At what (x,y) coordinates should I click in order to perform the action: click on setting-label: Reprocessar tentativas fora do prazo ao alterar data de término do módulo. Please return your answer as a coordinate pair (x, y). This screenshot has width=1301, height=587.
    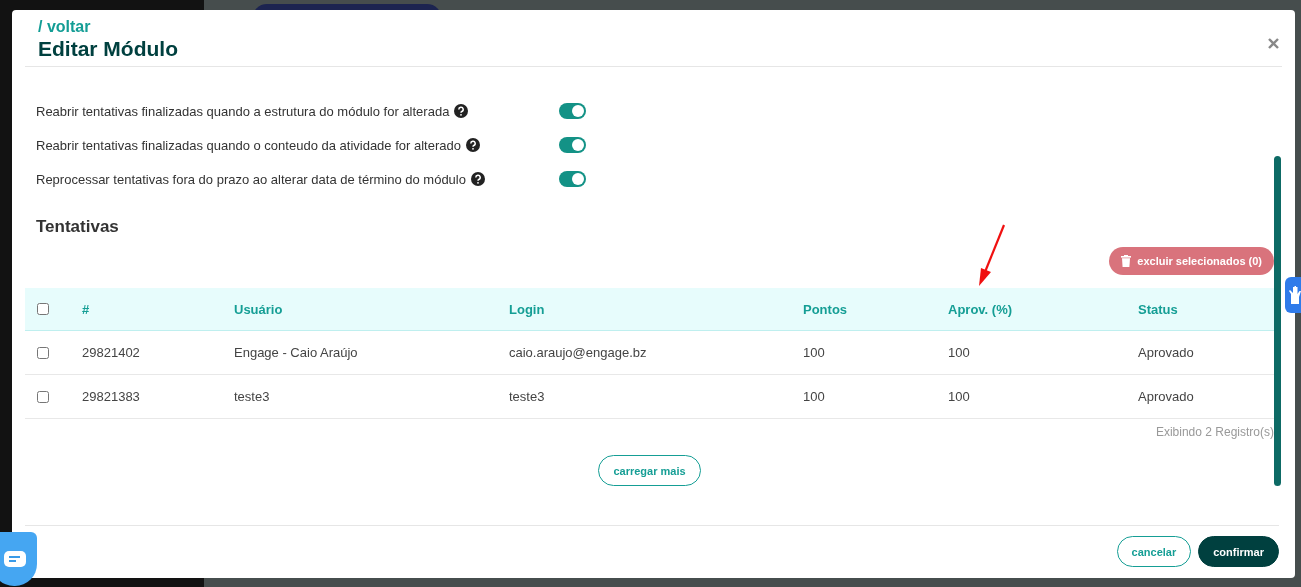
    Looking at the image, I should click on (251, 179).